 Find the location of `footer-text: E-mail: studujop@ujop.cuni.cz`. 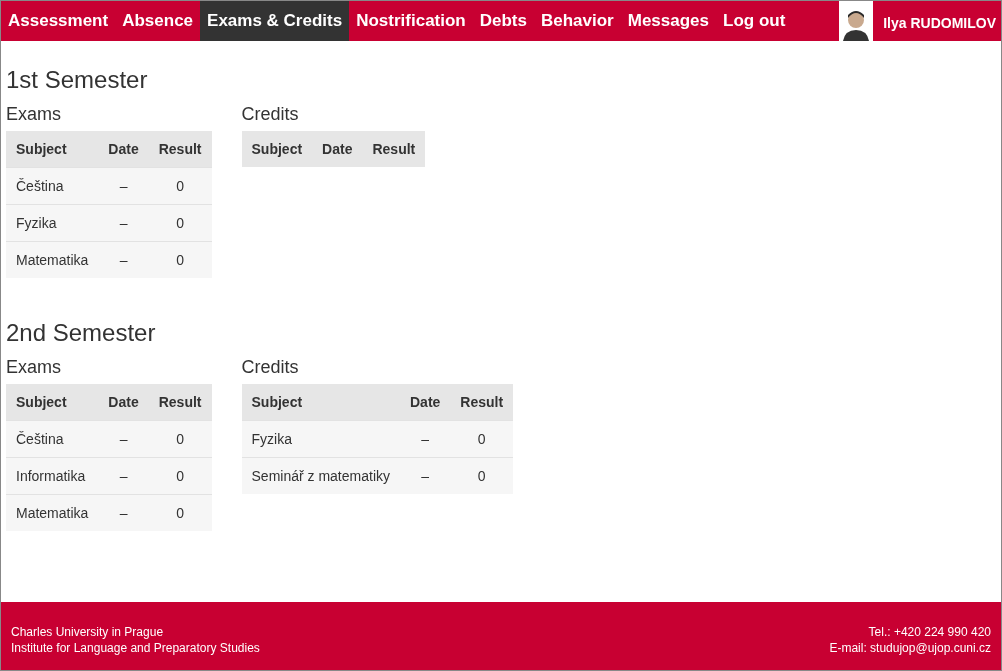

footer-text: E-mail: studujop@ujop.cuni.cz is located at coordinates (910, 648).